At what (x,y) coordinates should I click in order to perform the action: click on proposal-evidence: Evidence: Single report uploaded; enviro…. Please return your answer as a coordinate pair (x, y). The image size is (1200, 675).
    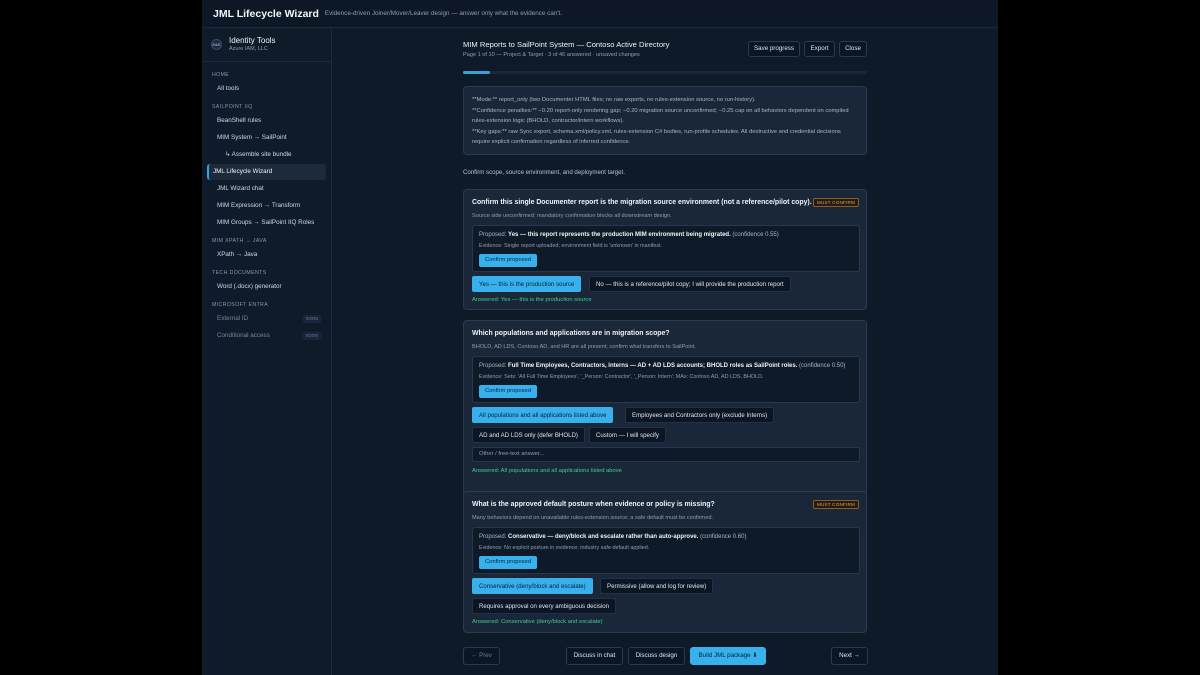
    Looking at the image, I should click on (571, 246).